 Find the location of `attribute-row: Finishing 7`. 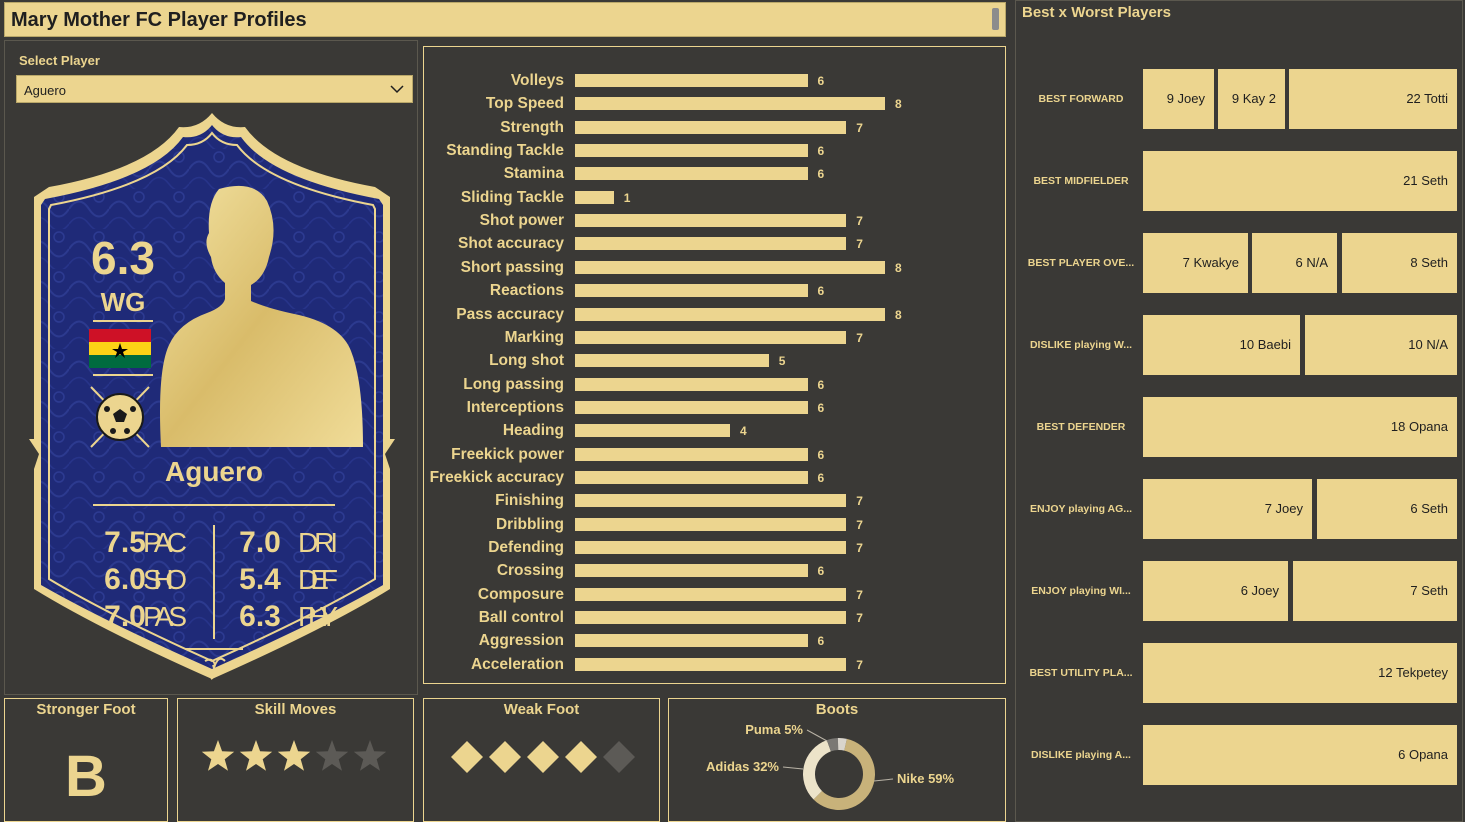

attribute-row: Finishing 7 is located at coordinates (714, 501).